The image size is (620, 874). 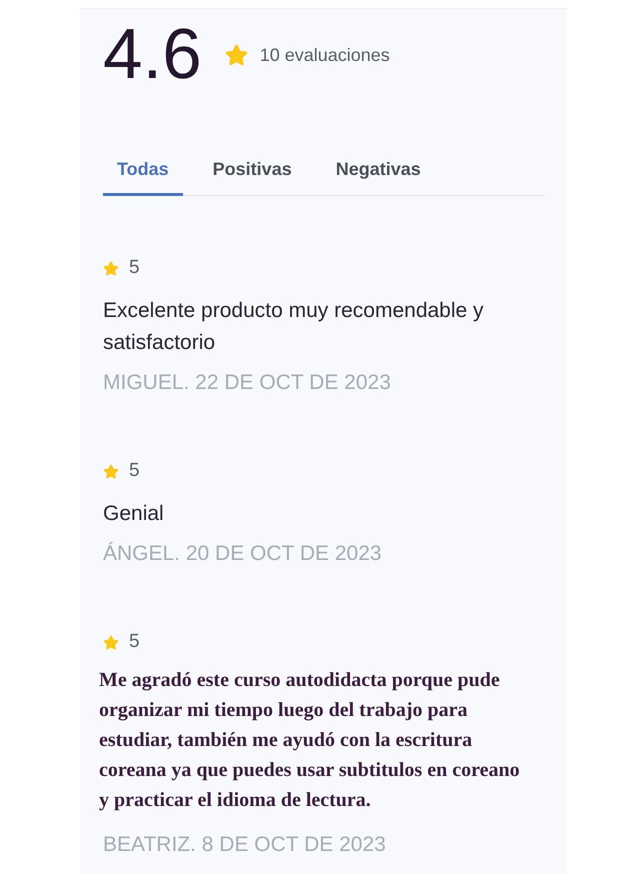 What do you see at coordinates (325, 55) in the screenshot?
I see `review-count: 10 evaluaciones` at bounding box center [325, 55].